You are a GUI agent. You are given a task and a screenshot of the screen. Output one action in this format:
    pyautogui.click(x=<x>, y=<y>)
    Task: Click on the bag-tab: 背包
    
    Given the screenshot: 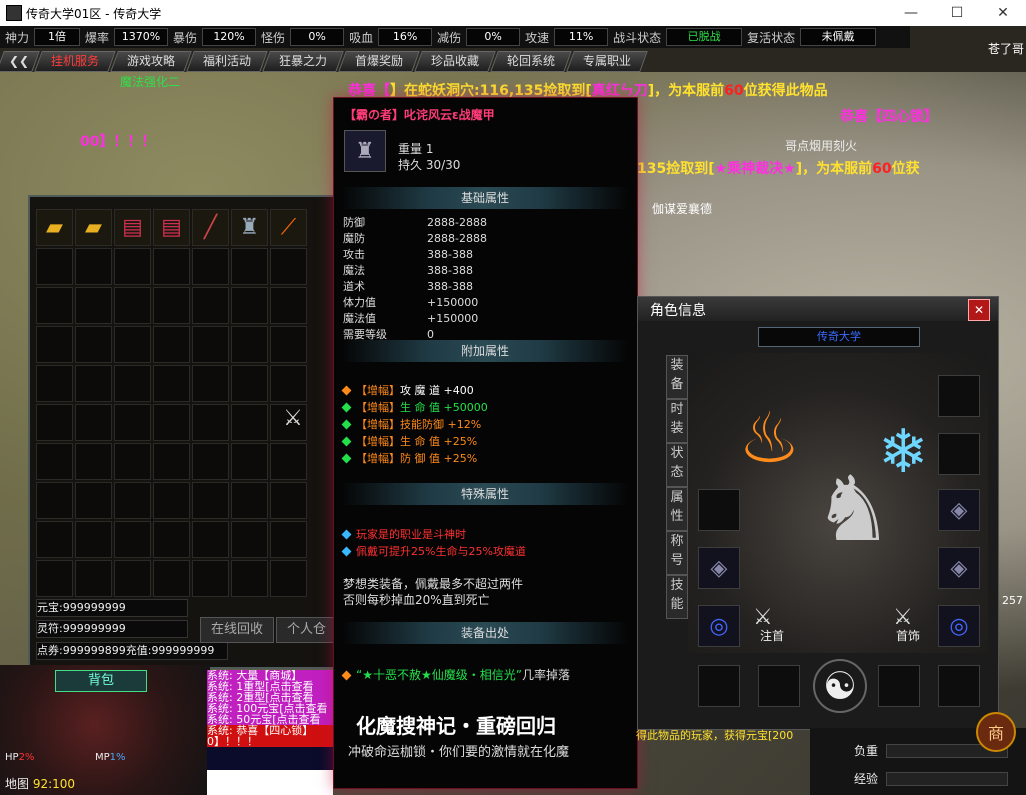 What is the action you would take?
    pyautogui.click(x=101, y=681)
    